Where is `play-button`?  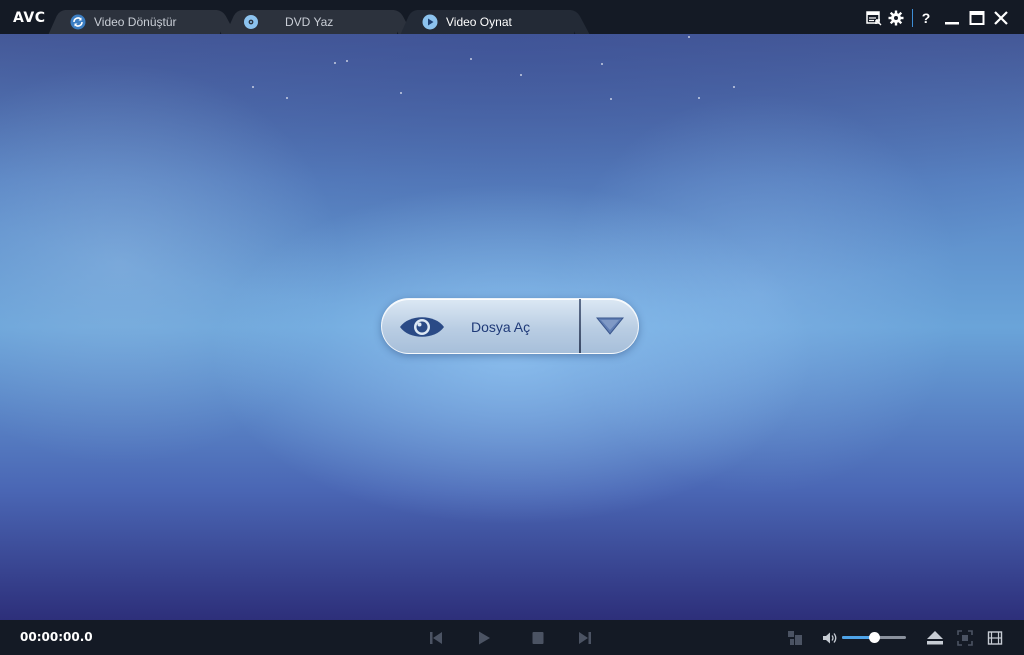 play-button is located at coordinates (484, 638).